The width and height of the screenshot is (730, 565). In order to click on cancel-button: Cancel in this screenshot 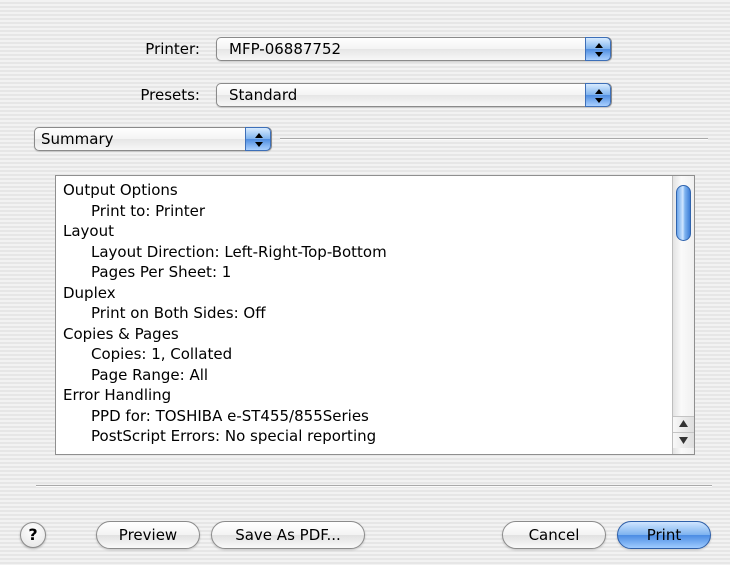, I will do `click(554, 535)`.